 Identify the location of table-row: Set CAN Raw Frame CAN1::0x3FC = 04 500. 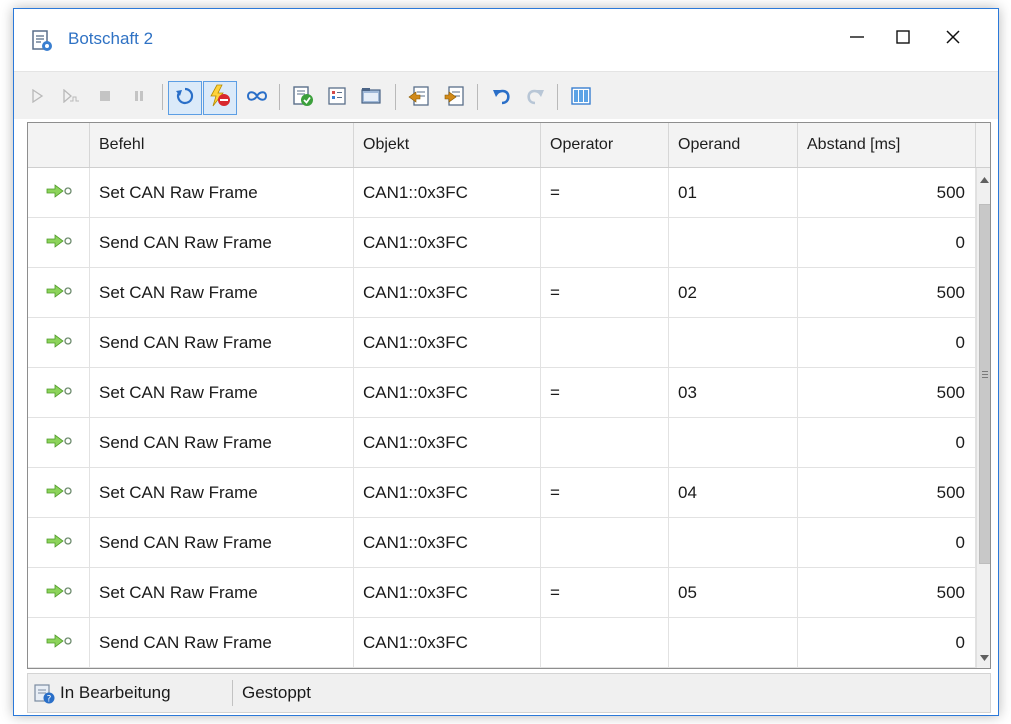
(502, 493).